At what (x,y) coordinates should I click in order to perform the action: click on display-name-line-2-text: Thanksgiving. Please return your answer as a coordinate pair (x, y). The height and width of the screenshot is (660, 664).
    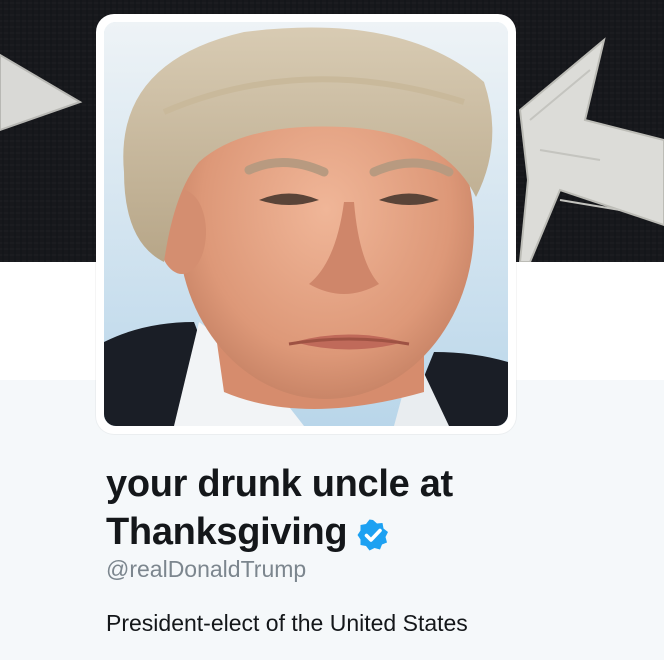
    Looking at the image, I should click on (227, 532).